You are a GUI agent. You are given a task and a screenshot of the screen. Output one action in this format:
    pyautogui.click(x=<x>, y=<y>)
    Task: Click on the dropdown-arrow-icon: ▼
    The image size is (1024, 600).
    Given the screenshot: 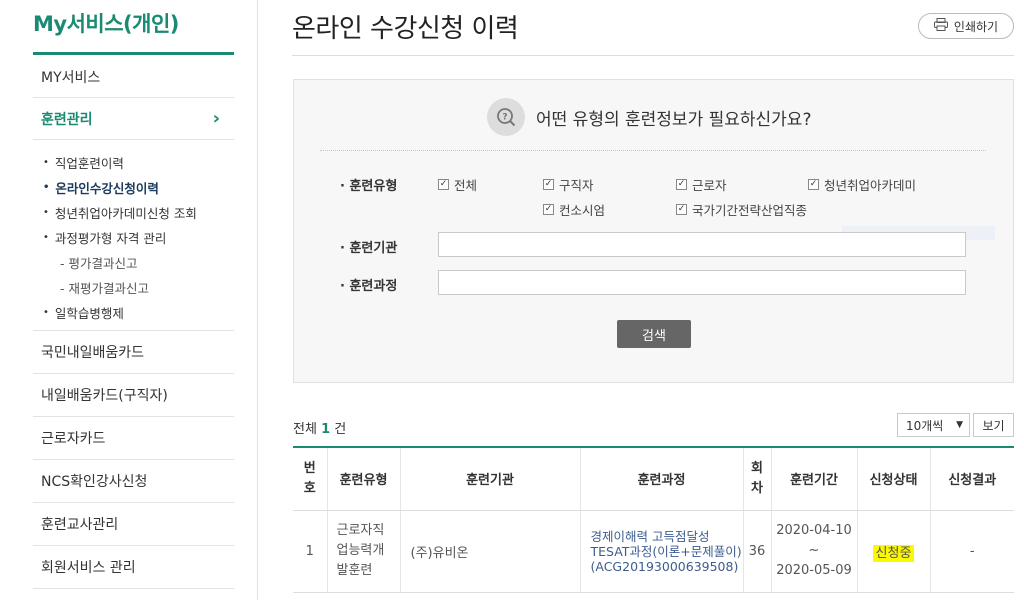 What is the action you would take?
    pyautogui.click(x=959, y=425)
    